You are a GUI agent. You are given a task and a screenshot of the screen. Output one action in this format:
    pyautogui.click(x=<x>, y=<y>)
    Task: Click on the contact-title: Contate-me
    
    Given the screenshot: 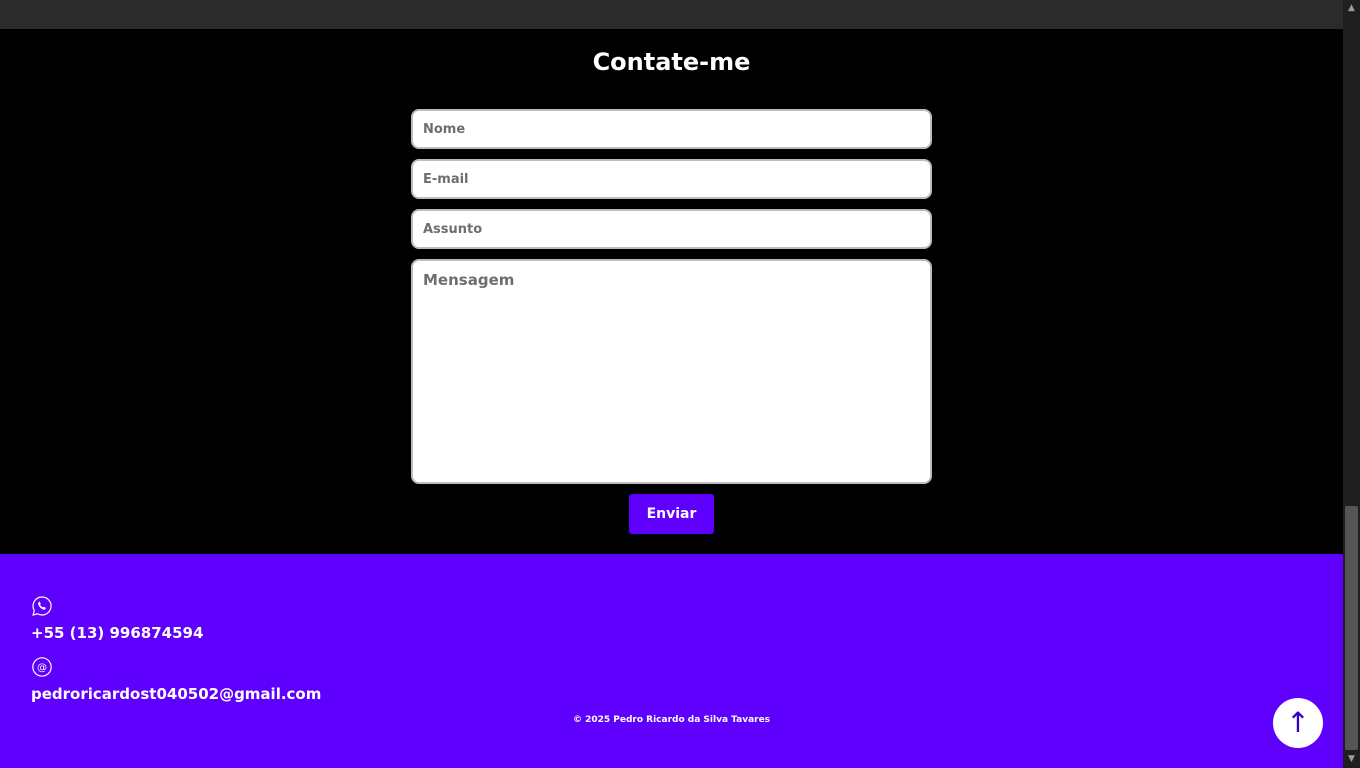 What is the action you would take?
    pyautogui.click(x=671, y=62)
    